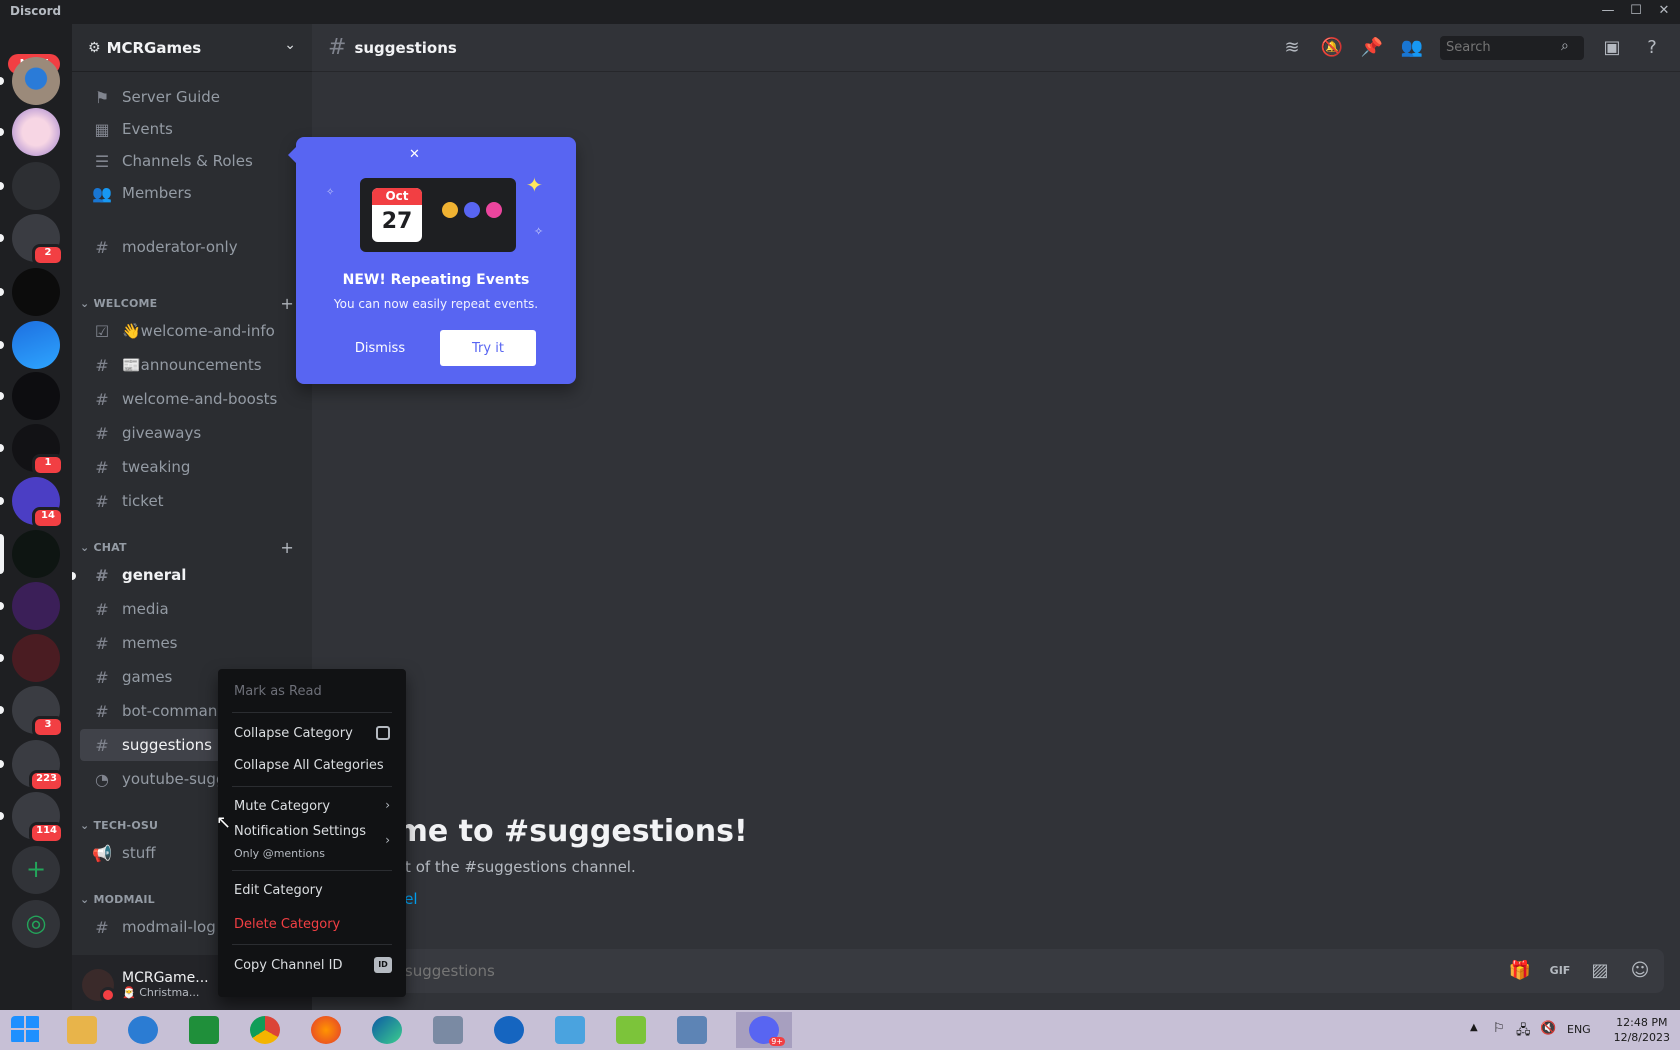  What do you see at coordinates (26, 1030) in the screenshot?
I see `start-button` at bounding box center [26, 1030].